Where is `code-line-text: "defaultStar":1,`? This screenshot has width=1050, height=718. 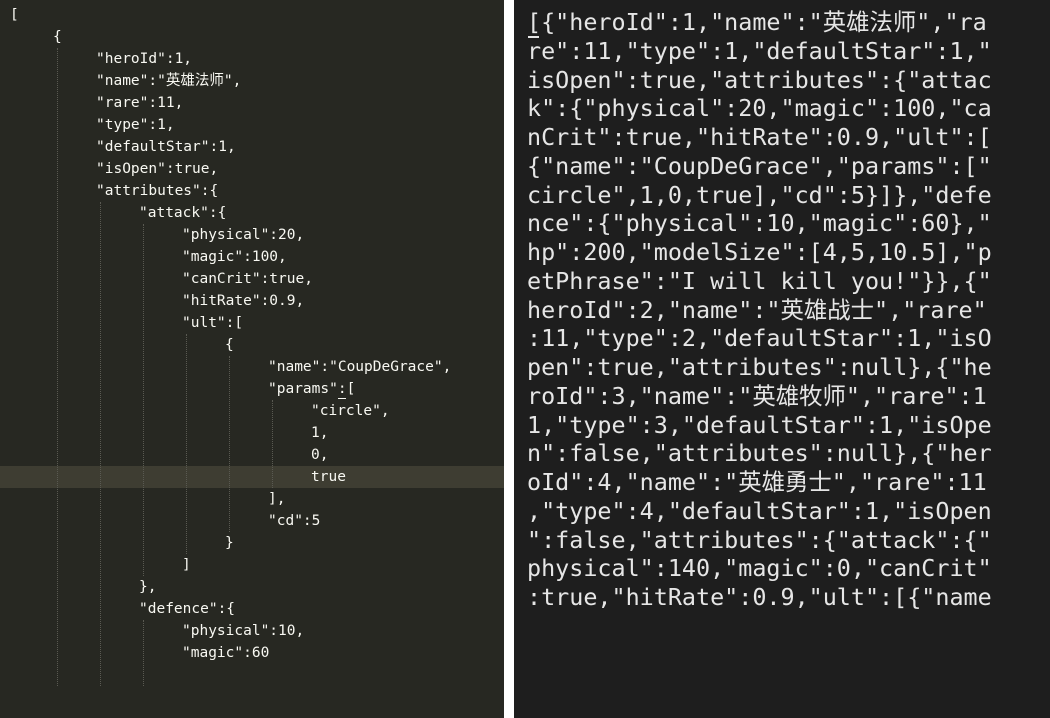
code-line-text: "defaultStar":1, is located at coordinates (166, 147).